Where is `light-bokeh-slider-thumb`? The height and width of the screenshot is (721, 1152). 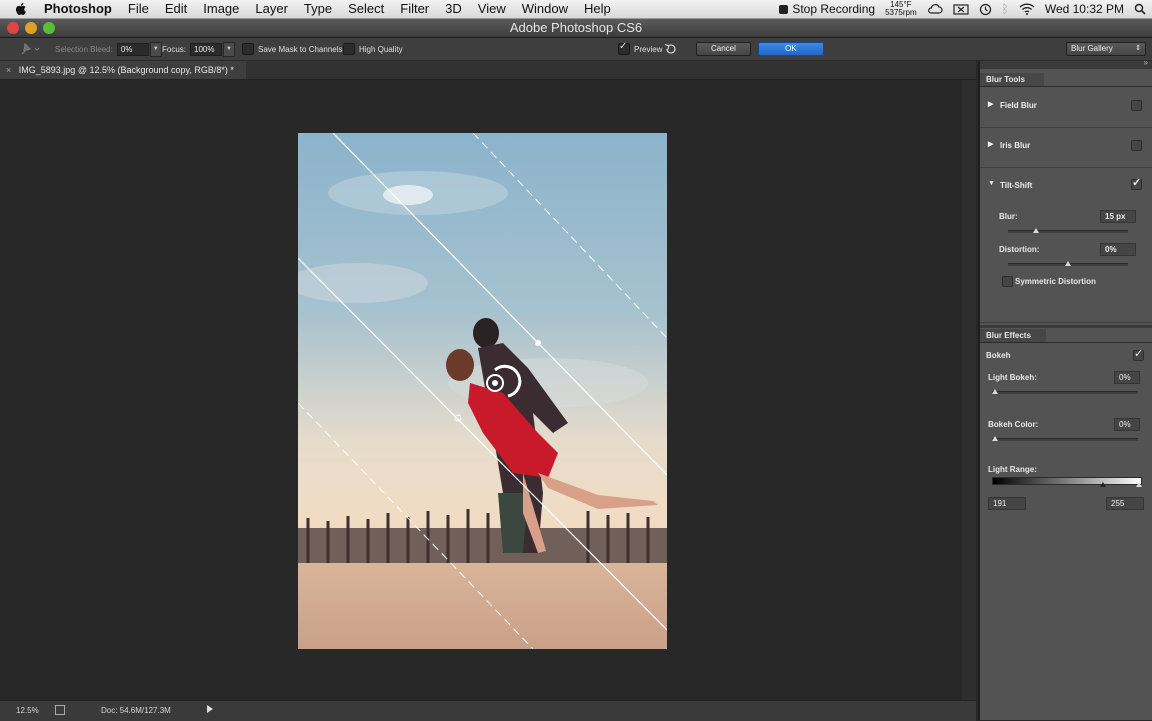
light-bokeh-slider-thumb is located at coordinates (995, 391).